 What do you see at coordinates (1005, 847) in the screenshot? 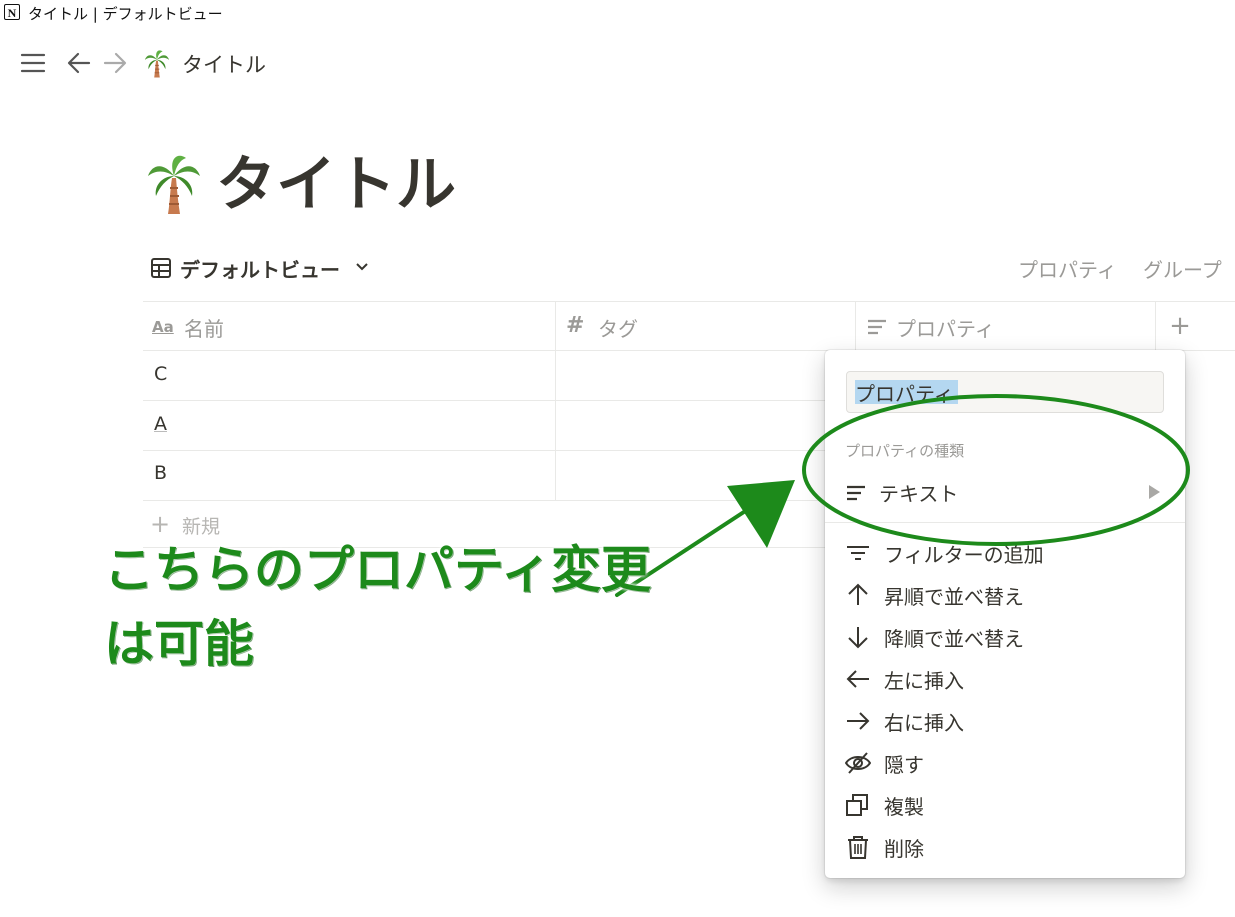
I see `menu-item-delete: 削除` at bounding box center [1005, 847].